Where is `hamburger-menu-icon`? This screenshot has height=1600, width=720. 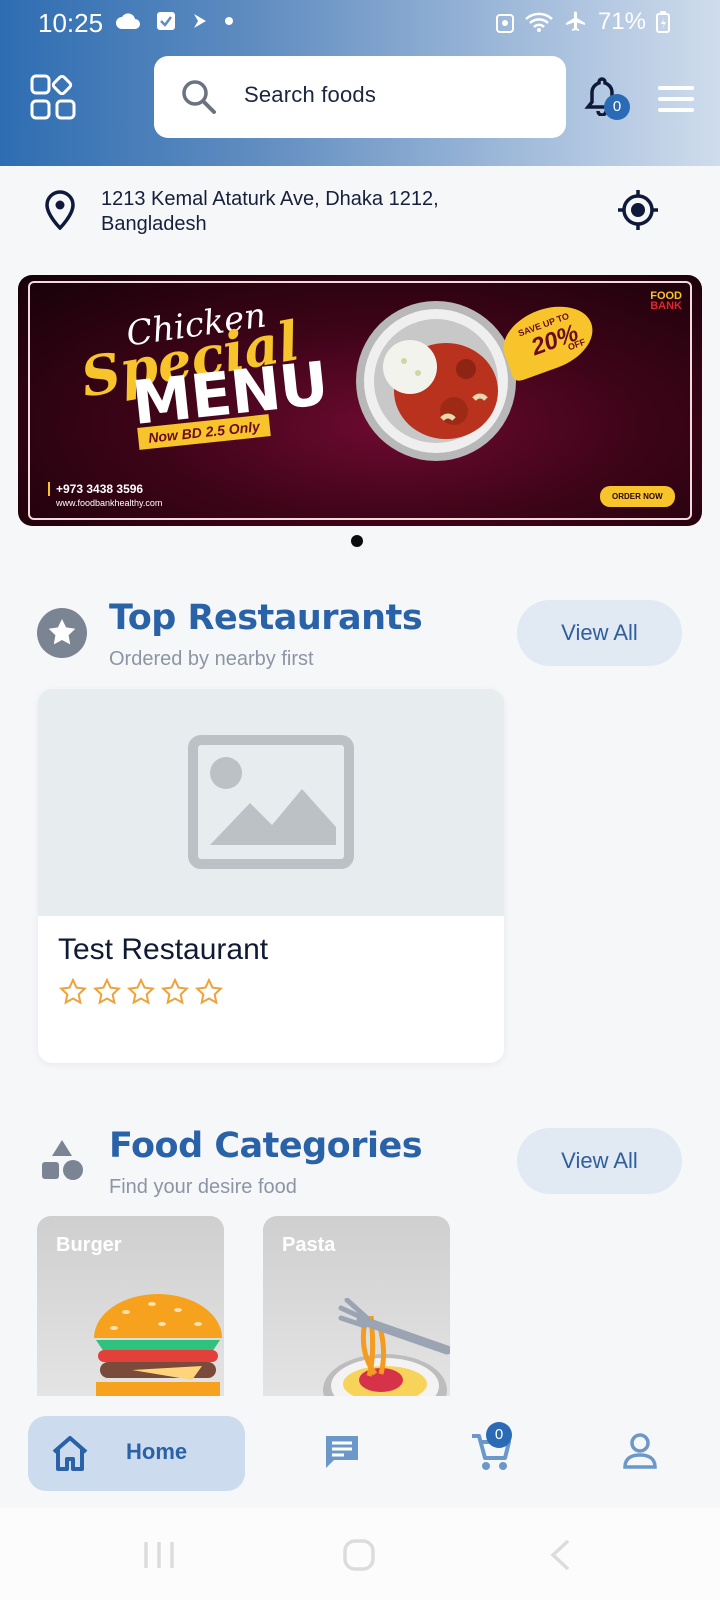 hamburger-menu-icon is located at coordinates (676, 99).